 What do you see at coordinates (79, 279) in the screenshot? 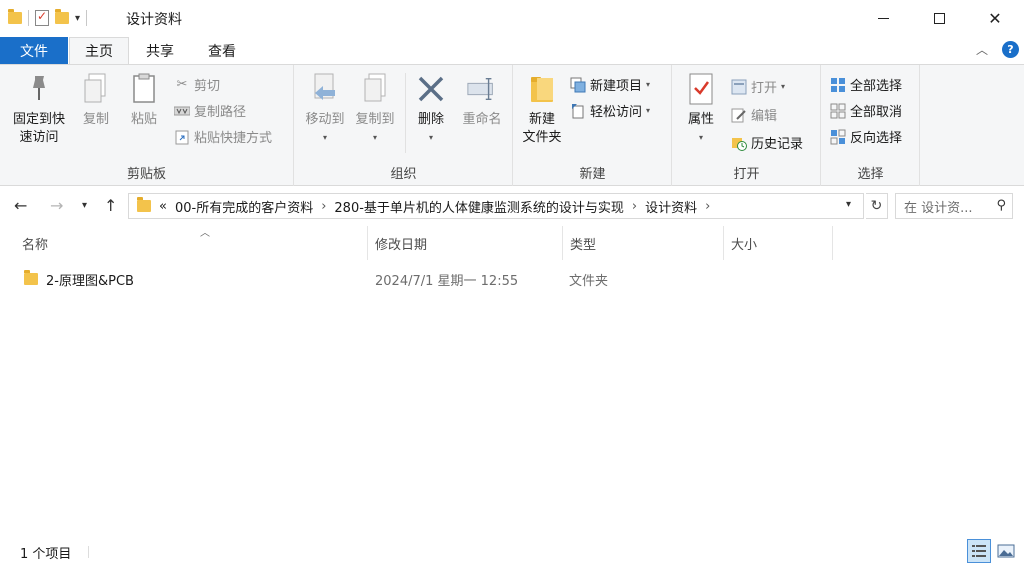
I see `file-name-cell: 2-原理图&PCB` at bounding box center [79, 279].